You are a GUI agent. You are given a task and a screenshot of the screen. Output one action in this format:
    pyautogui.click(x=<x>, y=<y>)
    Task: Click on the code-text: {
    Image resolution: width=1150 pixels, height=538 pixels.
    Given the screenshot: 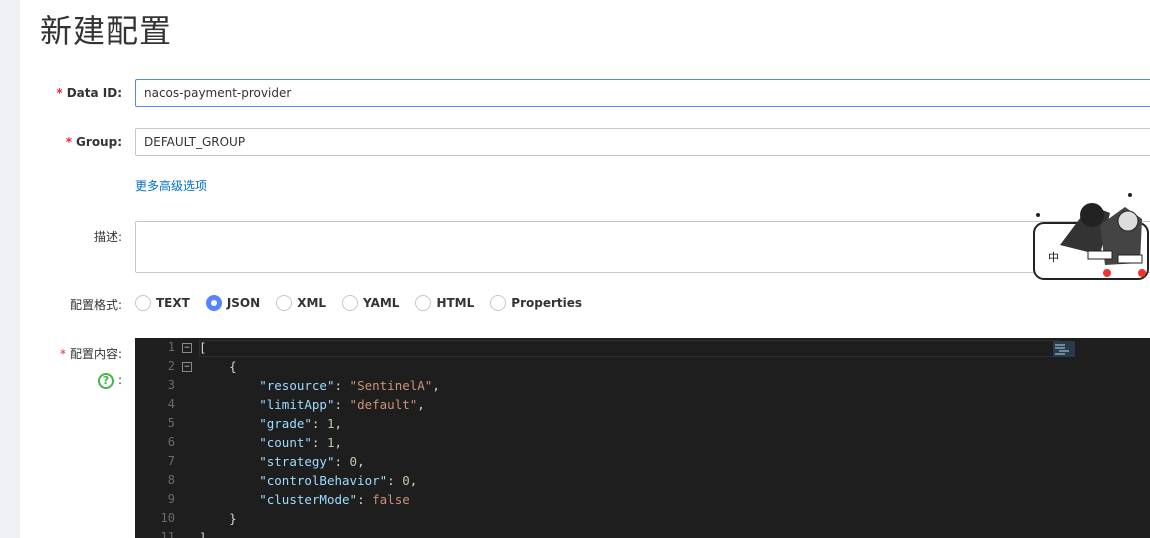 What is the action you would take?
    pyautogui.click(x=218, y=366)
    